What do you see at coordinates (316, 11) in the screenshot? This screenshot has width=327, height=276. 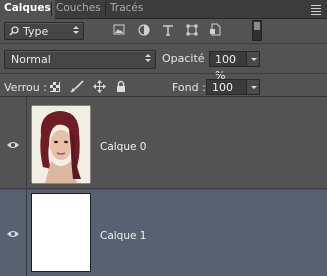 I see `panel-menu-icon` at bounding box center [316, 11].